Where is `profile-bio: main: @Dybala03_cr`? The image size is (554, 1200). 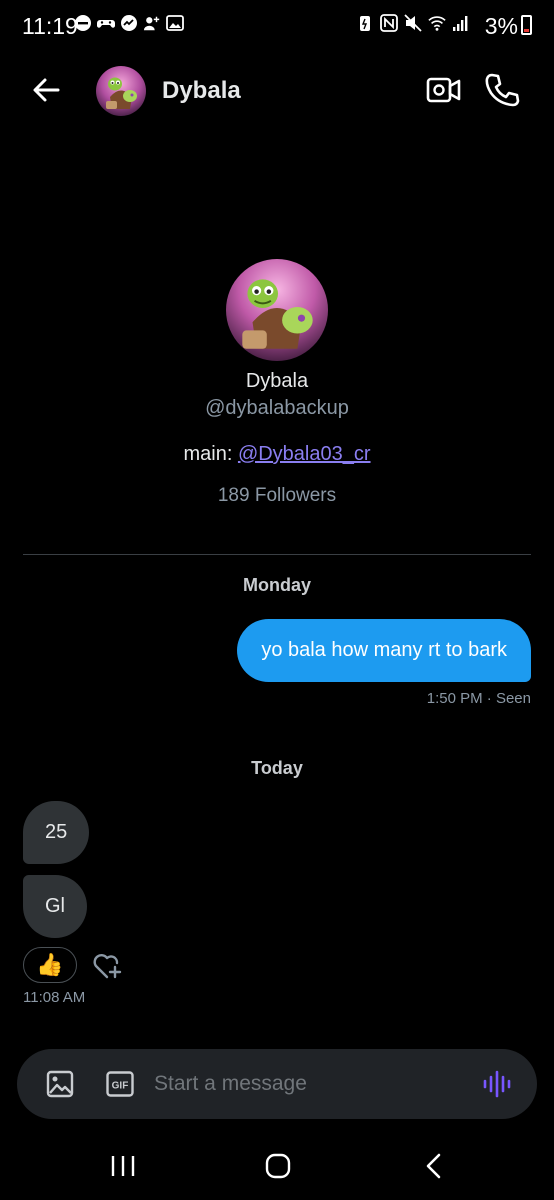 profile-bio: main: @Dybala03_cr is located at coordinates (277, 454).